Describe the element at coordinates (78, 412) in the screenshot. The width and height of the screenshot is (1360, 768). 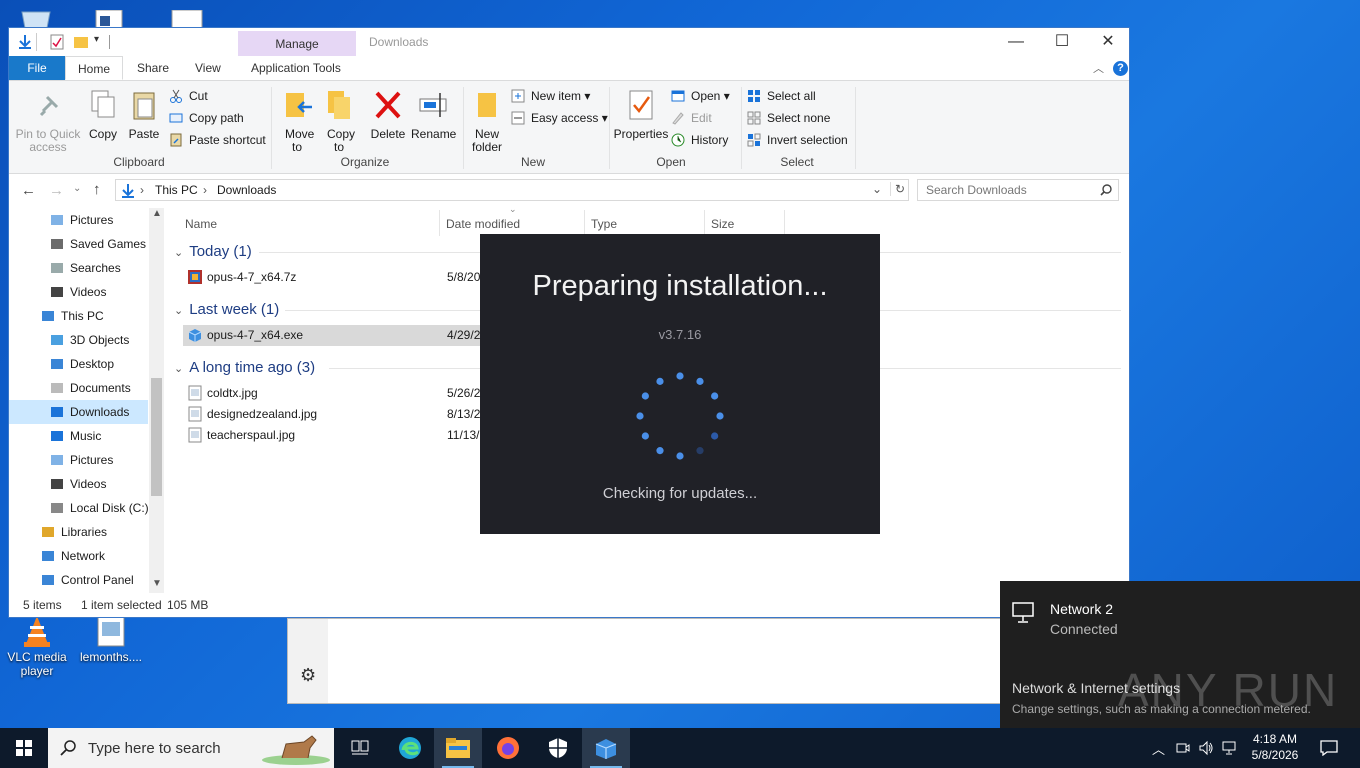
I see `nav-item-downloads: Downloads` at that location.